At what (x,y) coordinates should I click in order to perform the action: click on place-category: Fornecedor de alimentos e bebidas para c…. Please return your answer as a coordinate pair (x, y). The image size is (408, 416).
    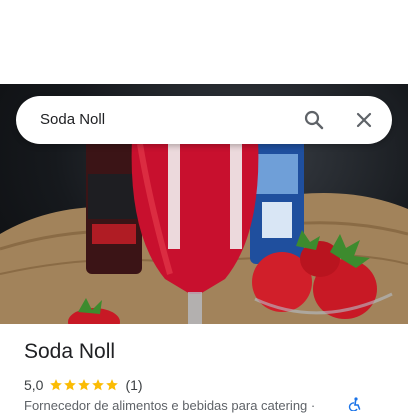
    Looking at the image, I should click on (170, 405).